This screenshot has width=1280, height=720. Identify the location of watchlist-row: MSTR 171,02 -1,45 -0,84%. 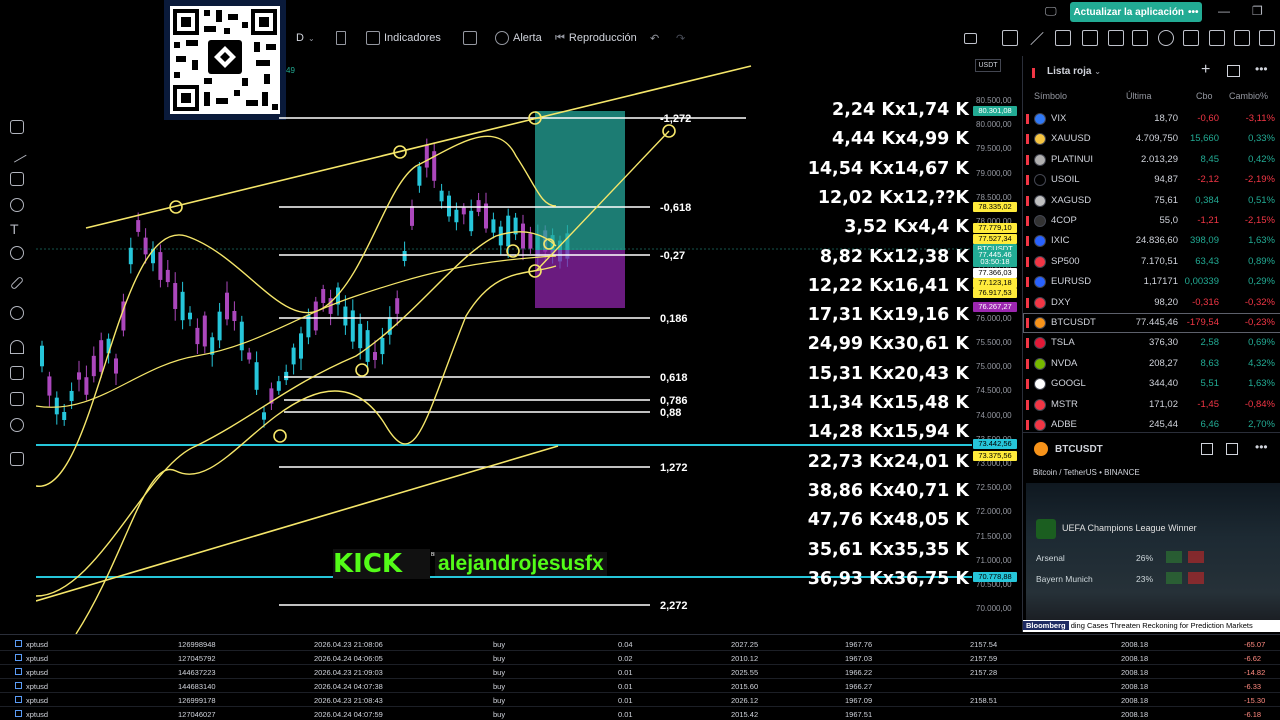
(1151, 405).